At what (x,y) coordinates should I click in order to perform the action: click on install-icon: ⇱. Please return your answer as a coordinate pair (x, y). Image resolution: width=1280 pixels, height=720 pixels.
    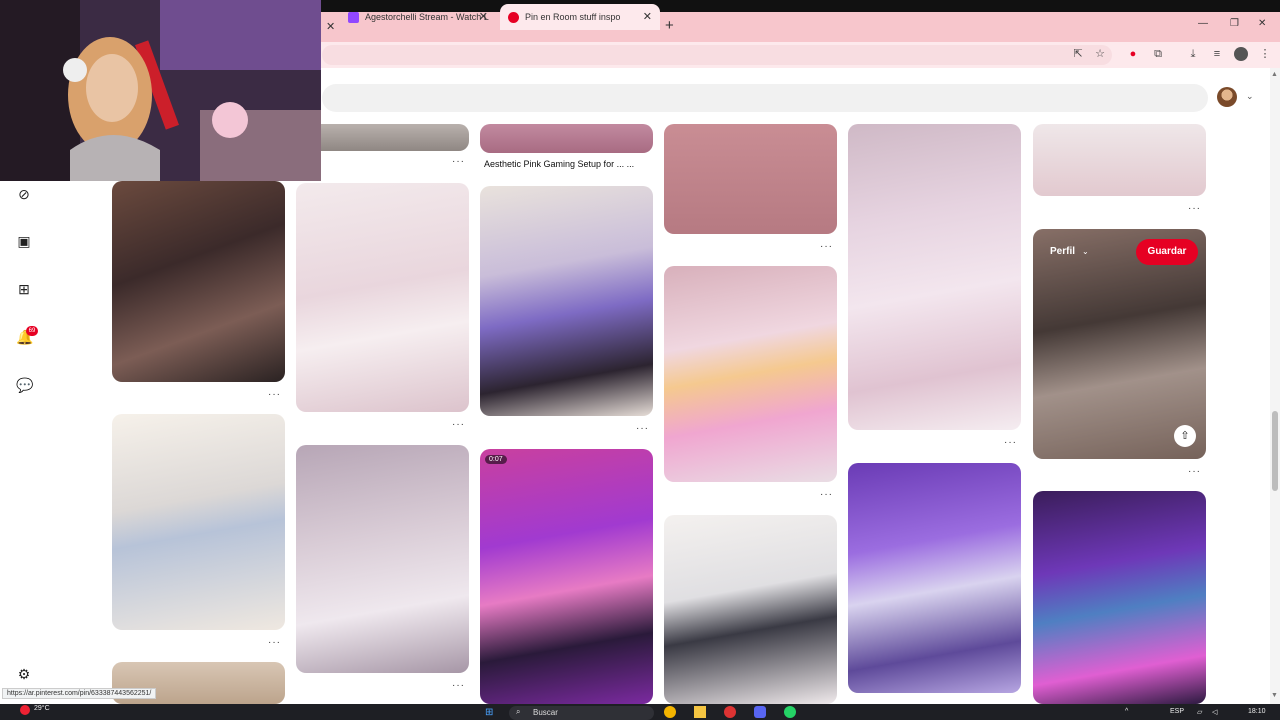
    Looking at the image, I should click on (1078, 54).